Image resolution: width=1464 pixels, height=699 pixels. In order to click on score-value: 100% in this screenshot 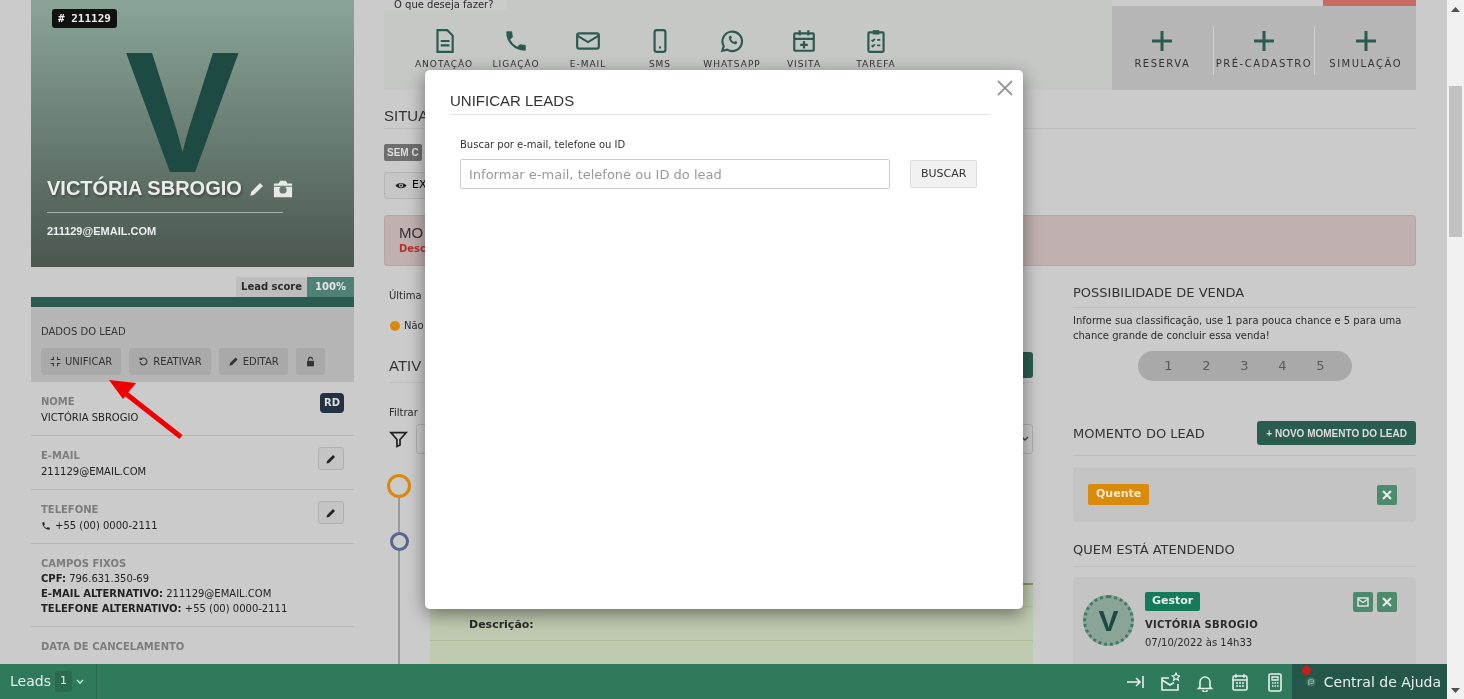, I will do `click(330, 287)`.